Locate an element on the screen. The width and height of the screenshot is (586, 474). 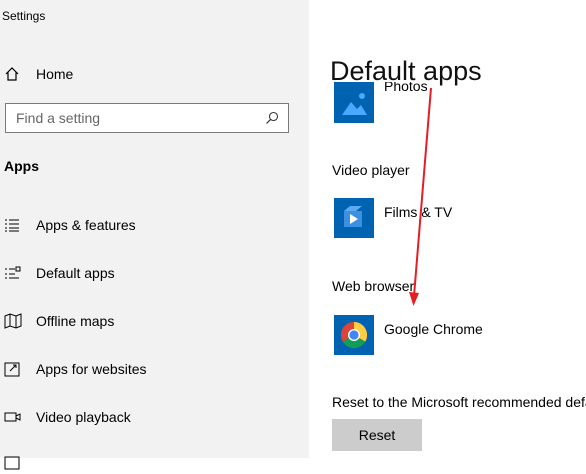
web-browser-label: Web browser is located at coordinates (373, 286).